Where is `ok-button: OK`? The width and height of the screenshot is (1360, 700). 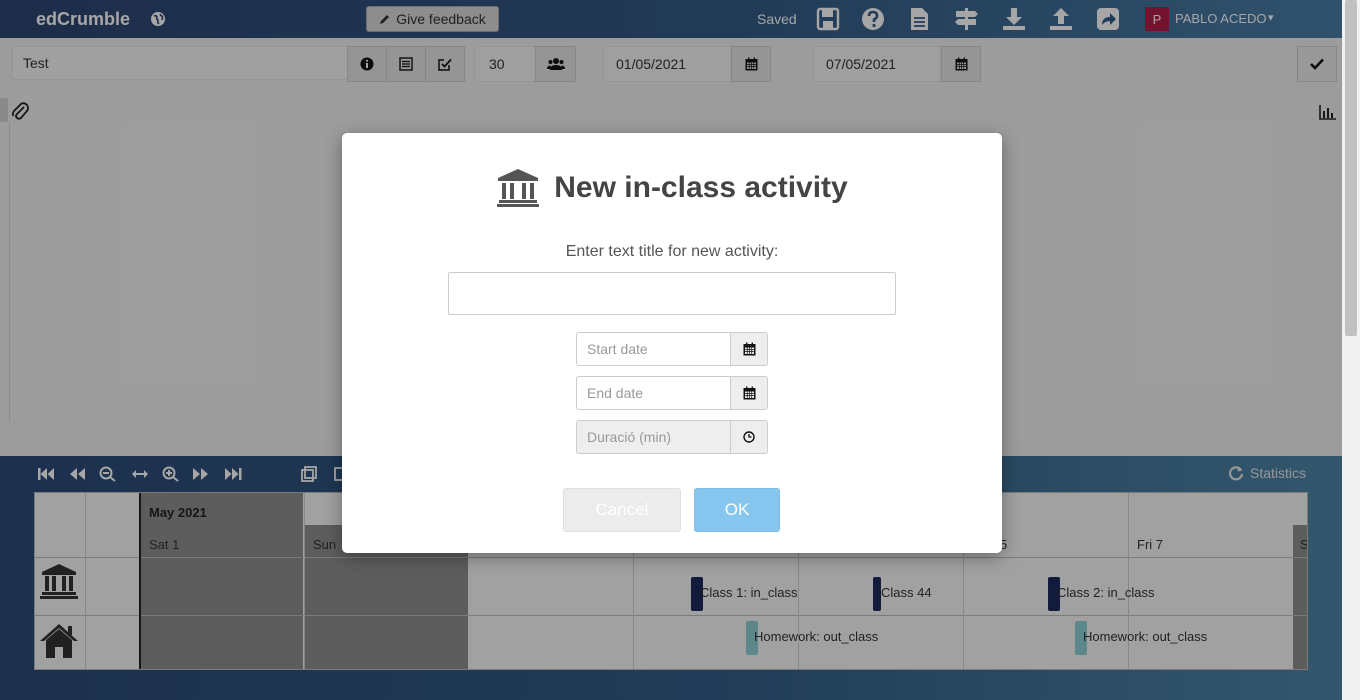 ok-button: OK is located at coordinates (737, 510).